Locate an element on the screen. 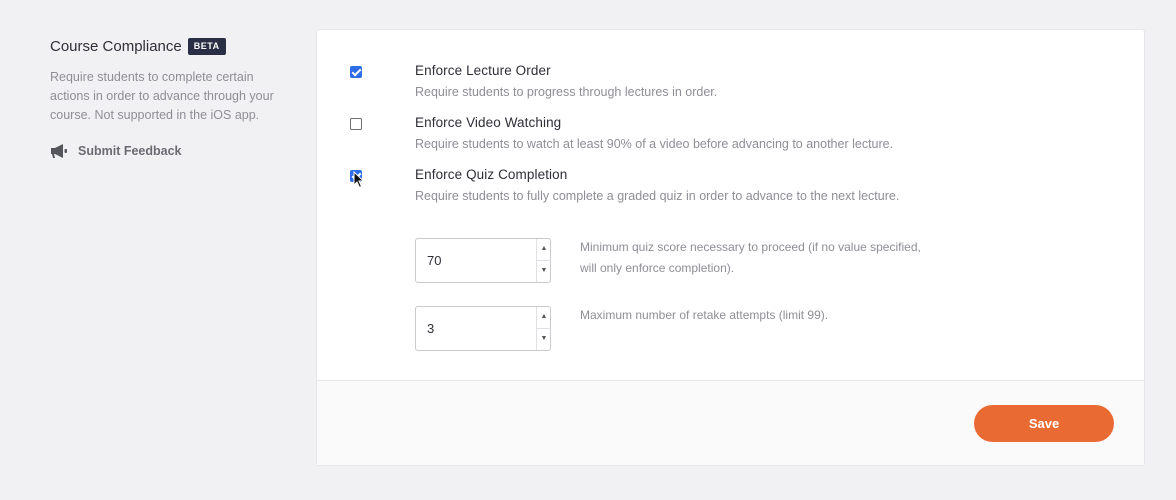  min-quiz-score-value: 70 is located at coordinates (434, 260).